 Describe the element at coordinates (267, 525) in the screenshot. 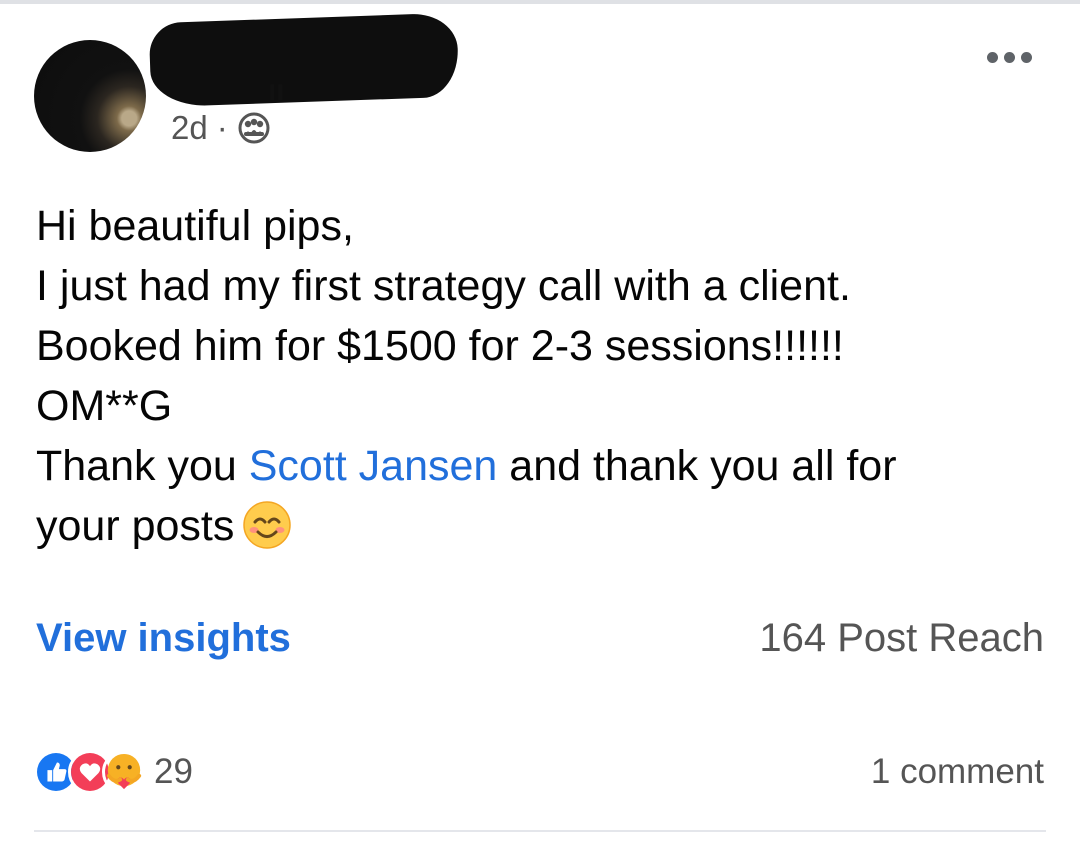

I see `smiling-face-icon` at that location.